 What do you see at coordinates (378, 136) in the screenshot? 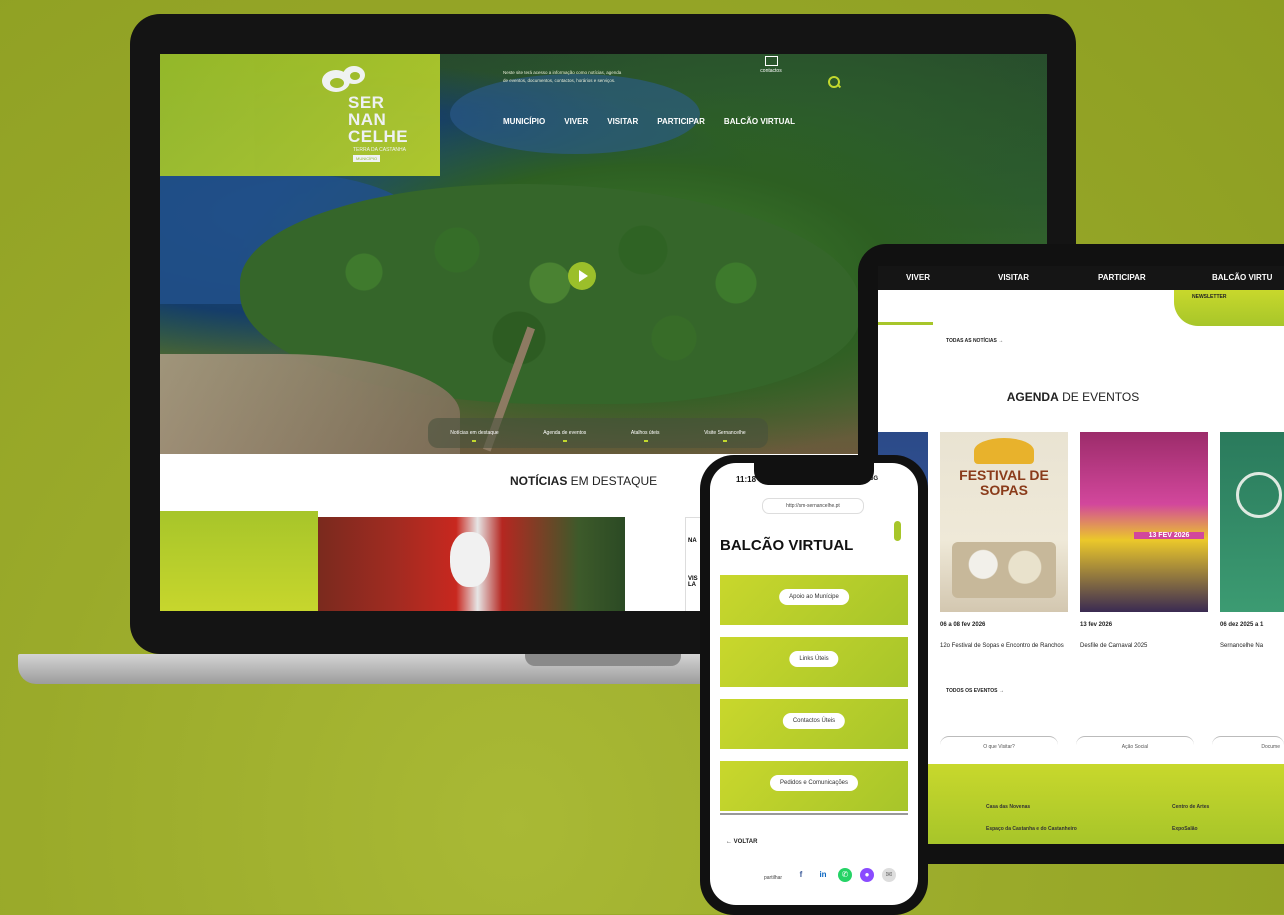
I see `logo-line: CELHE` at bounding box center [378, 136].